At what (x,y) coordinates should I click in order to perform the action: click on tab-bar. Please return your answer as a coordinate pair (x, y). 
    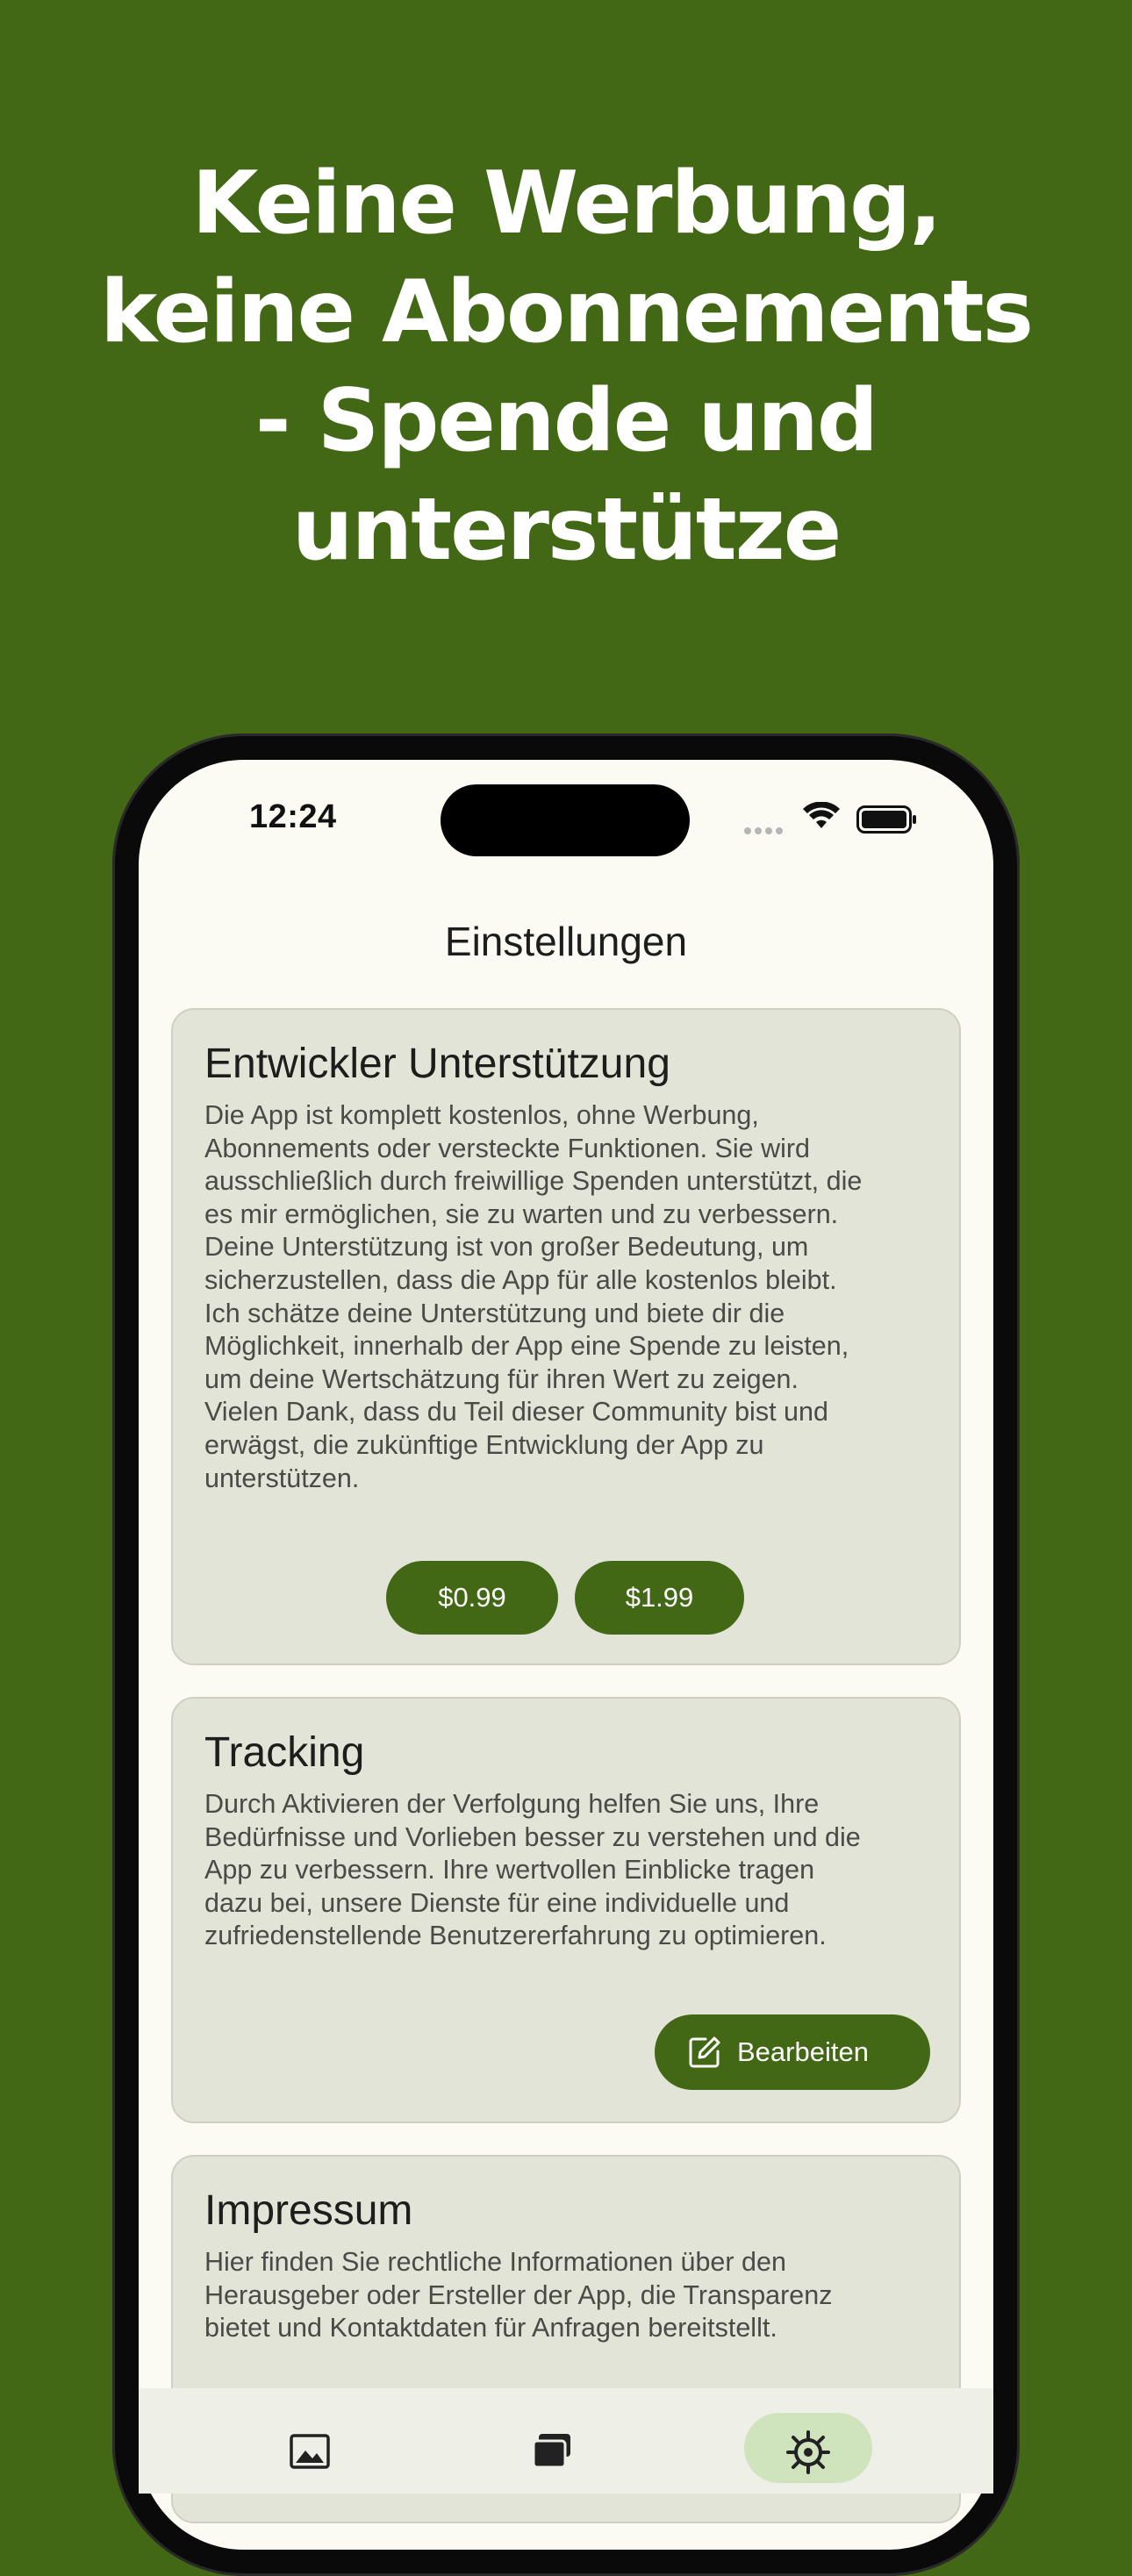
    Looking at the image, I should click on (566, 2441).